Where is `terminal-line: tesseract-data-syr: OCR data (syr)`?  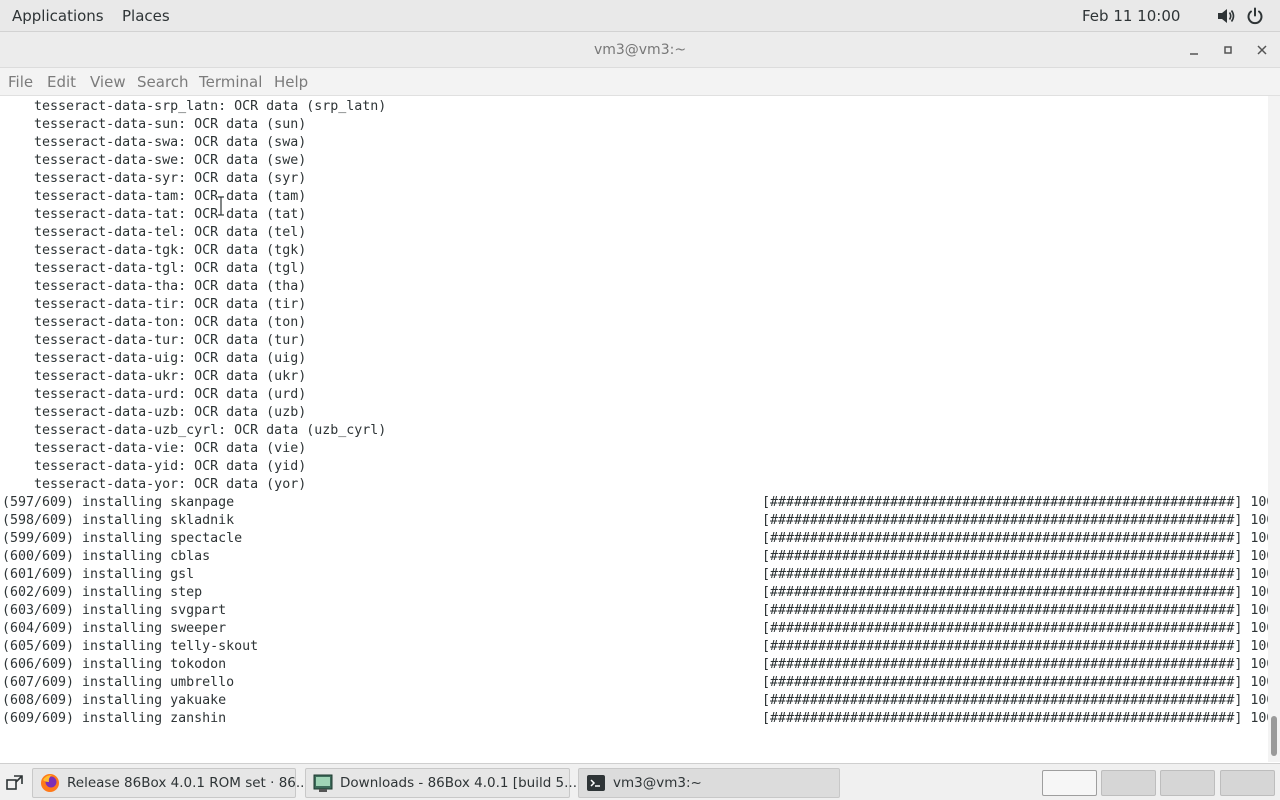 terminal-line: tesseract-data-syr: OCR data (syr) is located at coordinates (154, 178).